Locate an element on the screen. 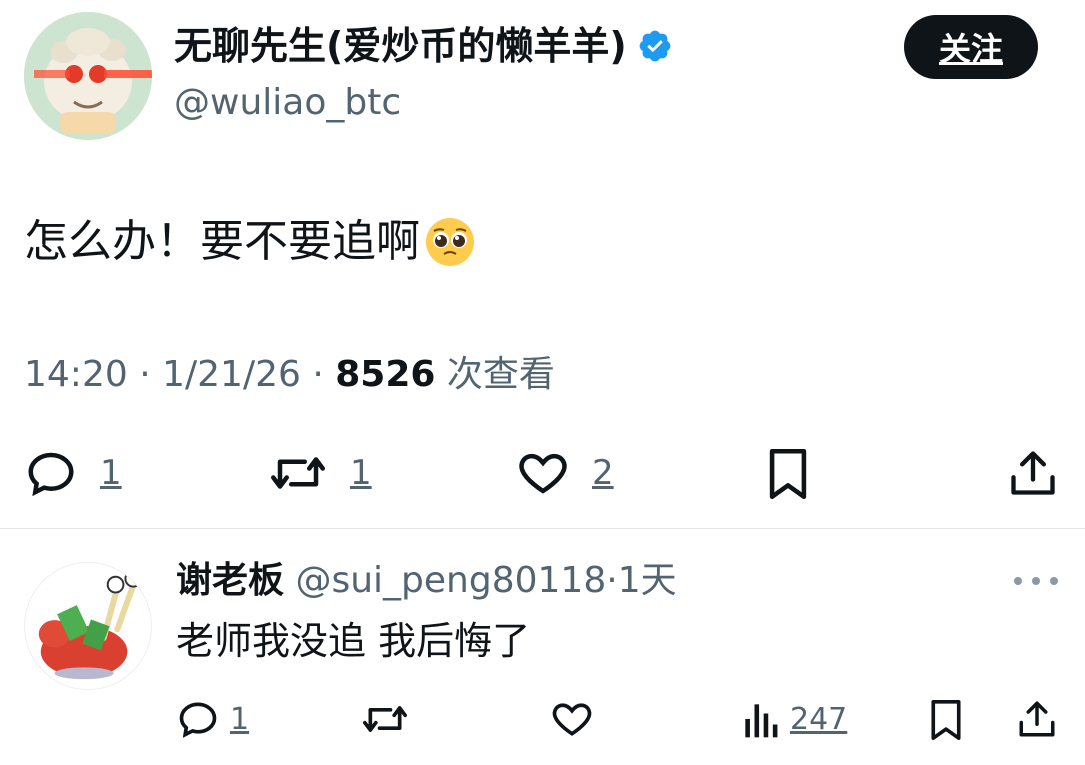 This screenshot has width=1085, height=765. view-count: 8526 is located at coordinates (385, 374).